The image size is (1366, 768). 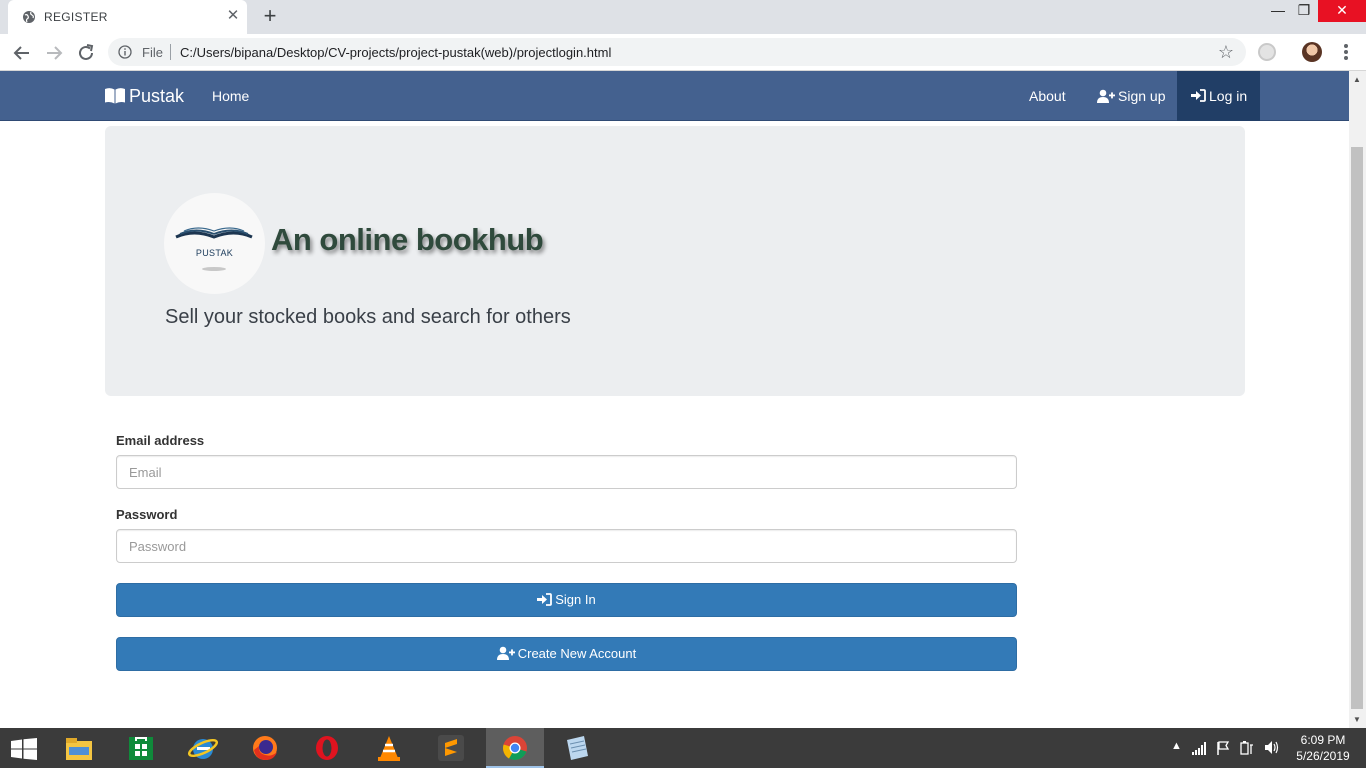 What do you see at coordinates (170, 52) in the screenshot?
I see `url-divider` at bounding box center [170, 52].